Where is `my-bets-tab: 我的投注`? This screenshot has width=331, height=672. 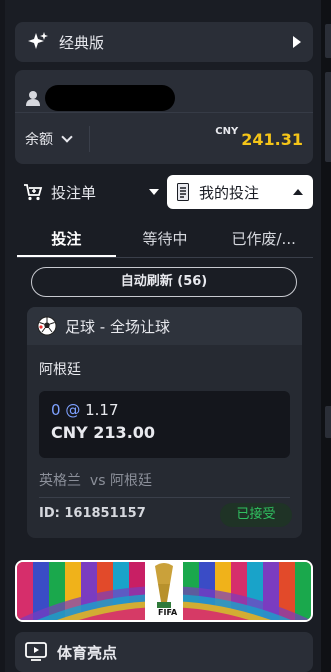 my-bets-tab: 我的投注 is located at coordinates (240, 192).